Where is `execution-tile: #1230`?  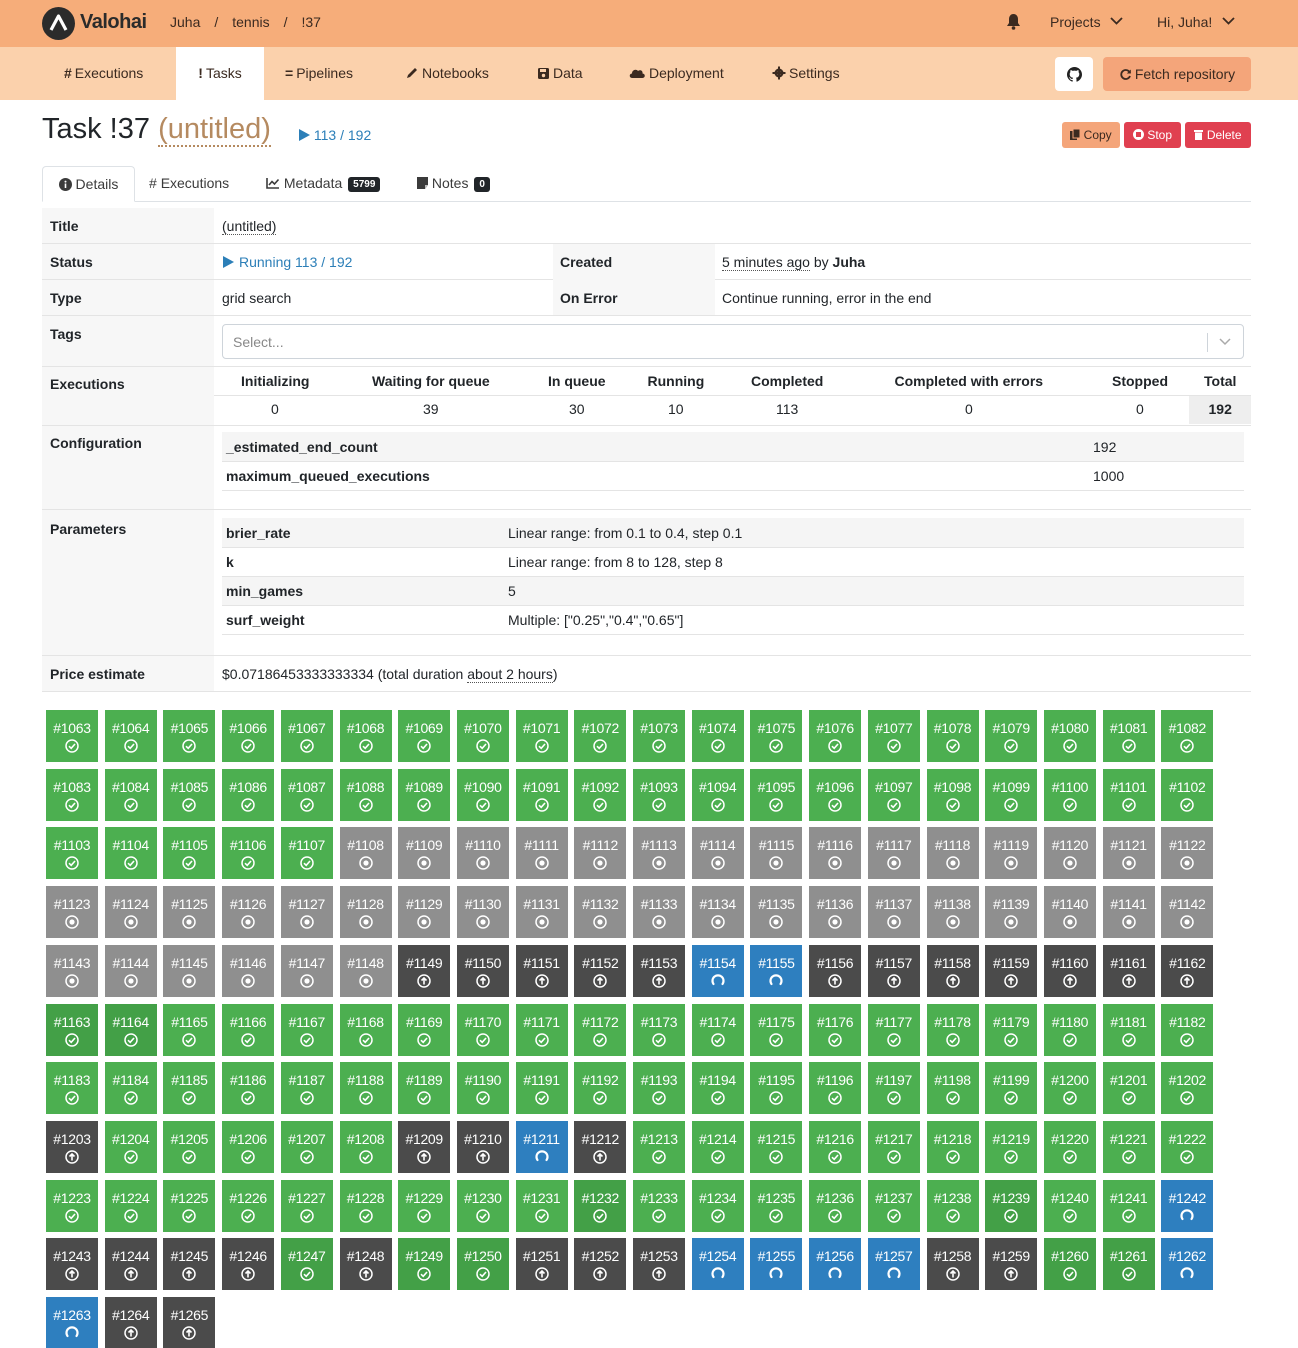 execution-tile: #1230 is located at coordinates (482, 1205).